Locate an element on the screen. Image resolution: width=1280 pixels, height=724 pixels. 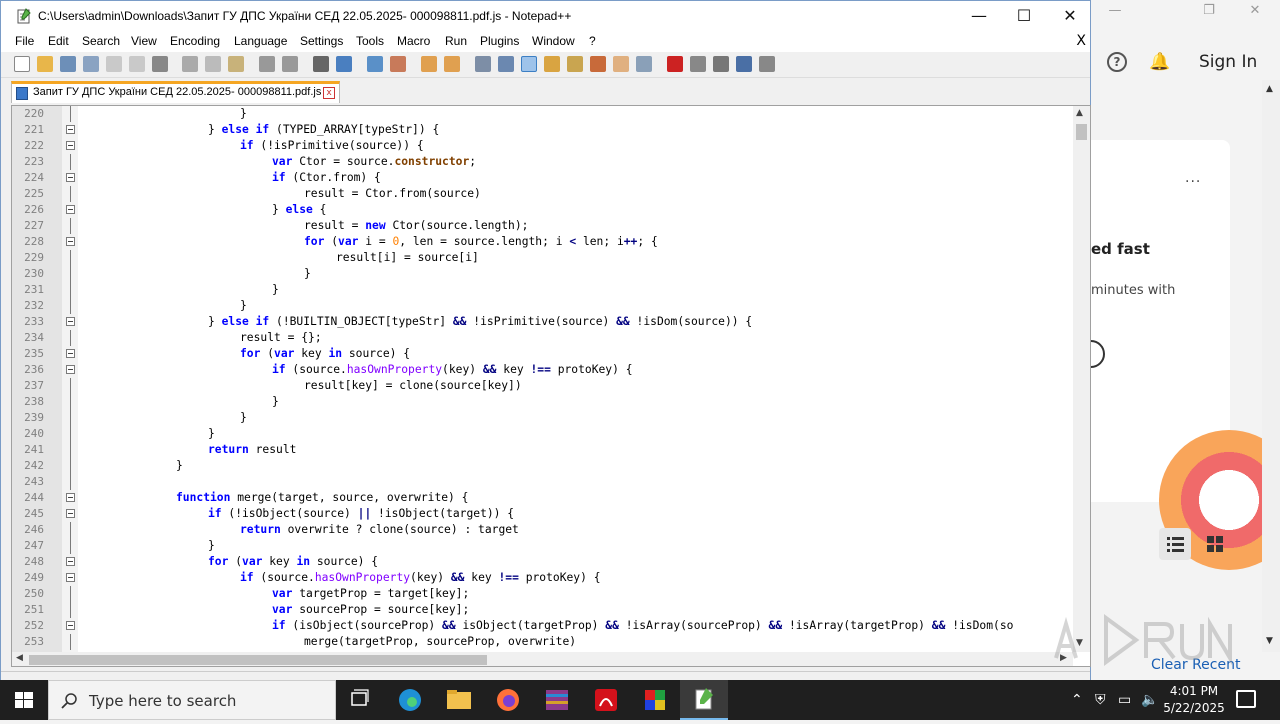
close-button: ✕ is located at coordinates (1070, 16).